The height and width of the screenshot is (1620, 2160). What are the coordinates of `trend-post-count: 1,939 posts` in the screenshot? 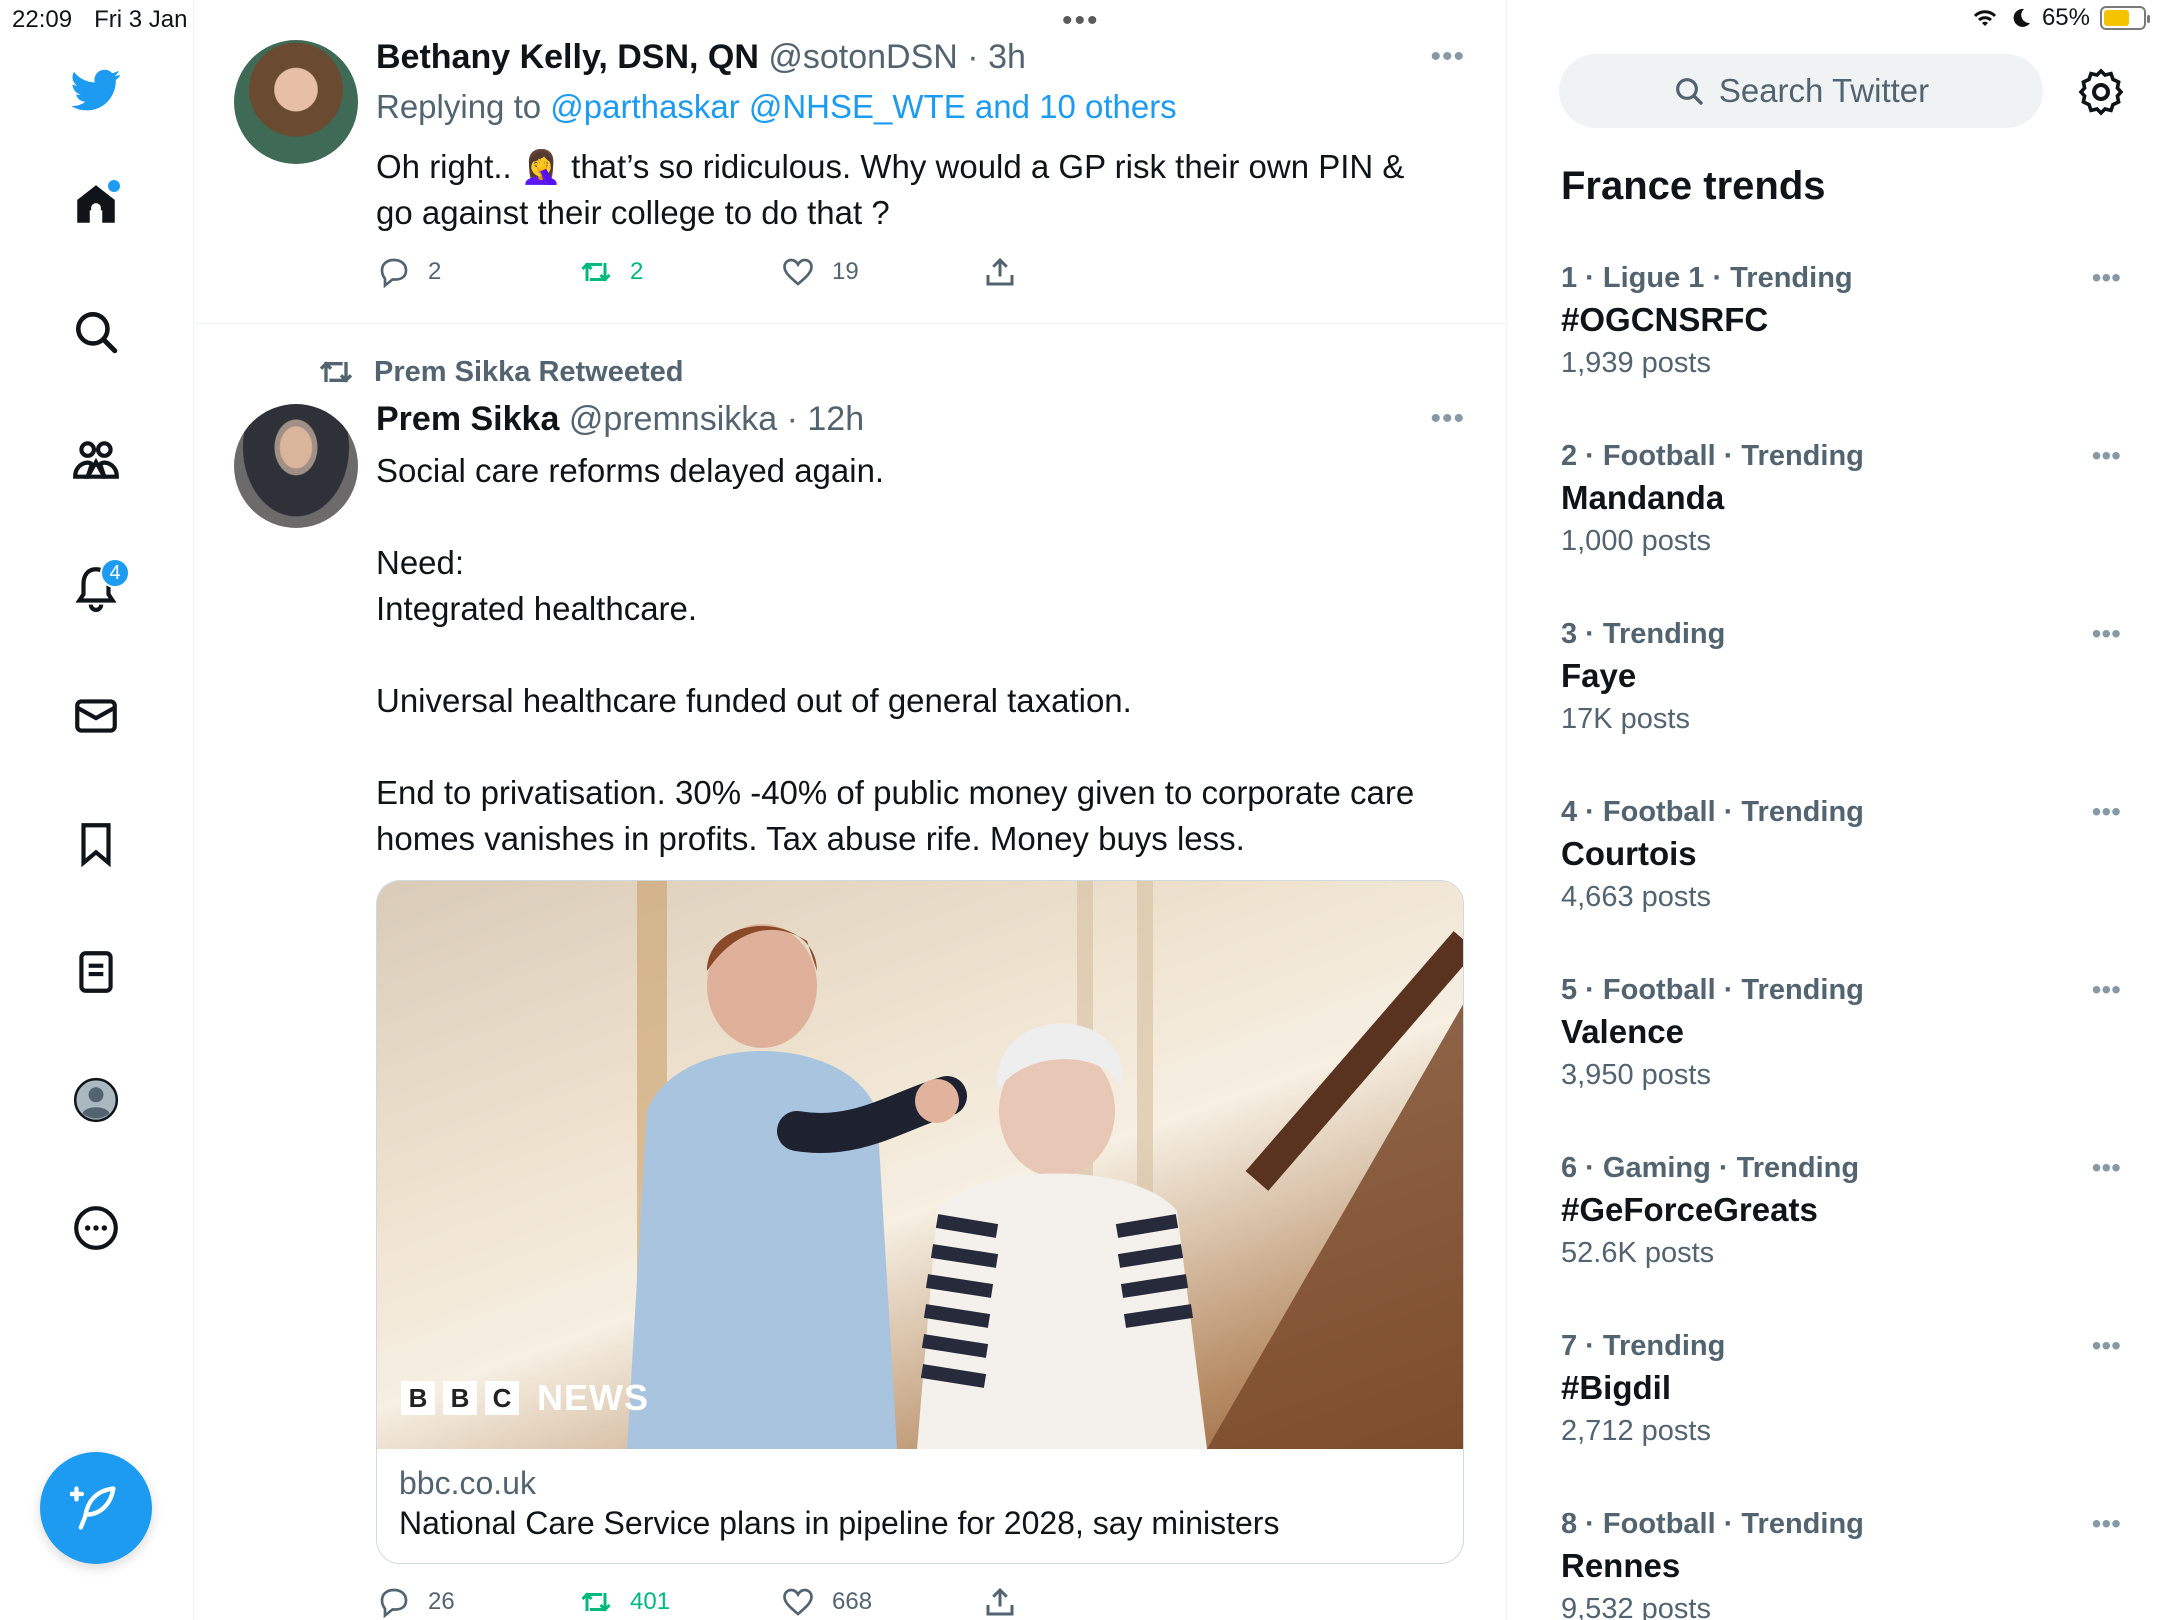 It's located at (1636, 363).